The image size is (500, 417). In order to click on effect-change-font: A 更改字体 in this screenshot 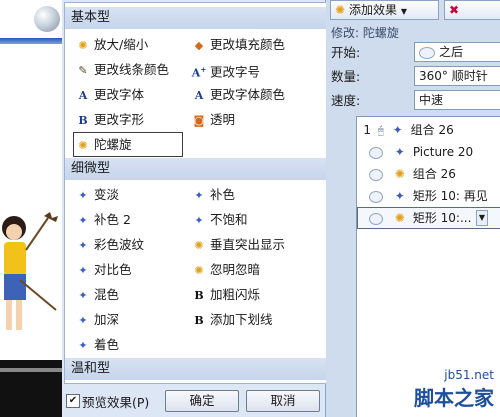, I will do `click(109, 94)`.